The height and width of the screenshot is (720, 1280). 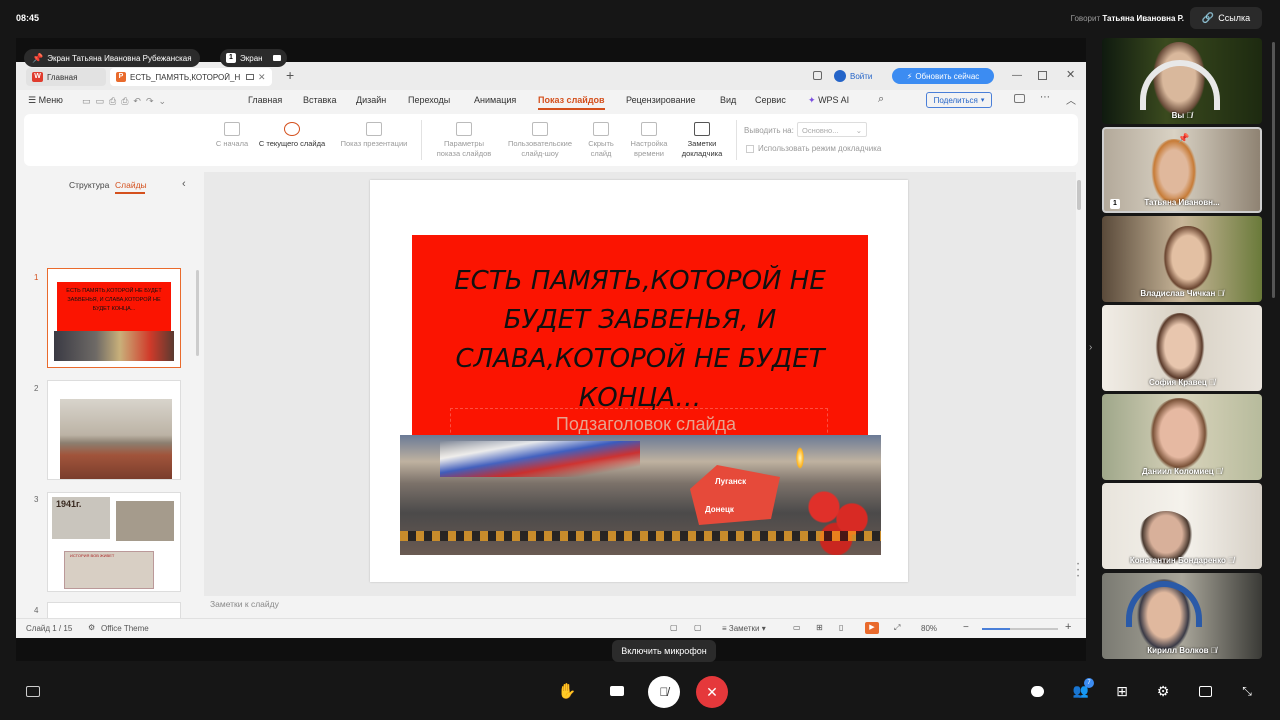 I want to click on menu-design: Дизайн, so click(x=371, y=100).